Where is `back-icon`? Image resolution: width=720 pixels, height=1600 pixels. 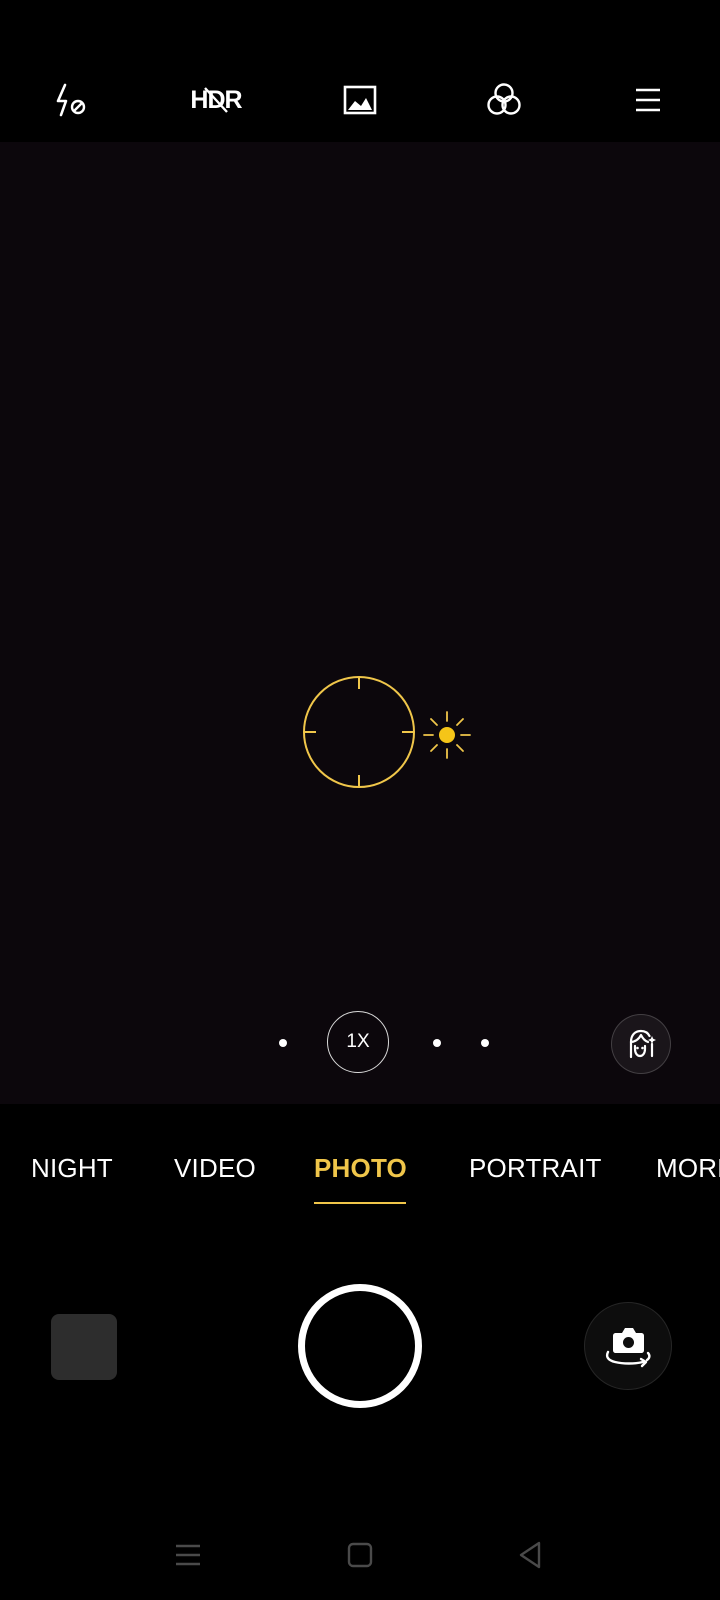
back-icon is located at coordinates (530, 1555).